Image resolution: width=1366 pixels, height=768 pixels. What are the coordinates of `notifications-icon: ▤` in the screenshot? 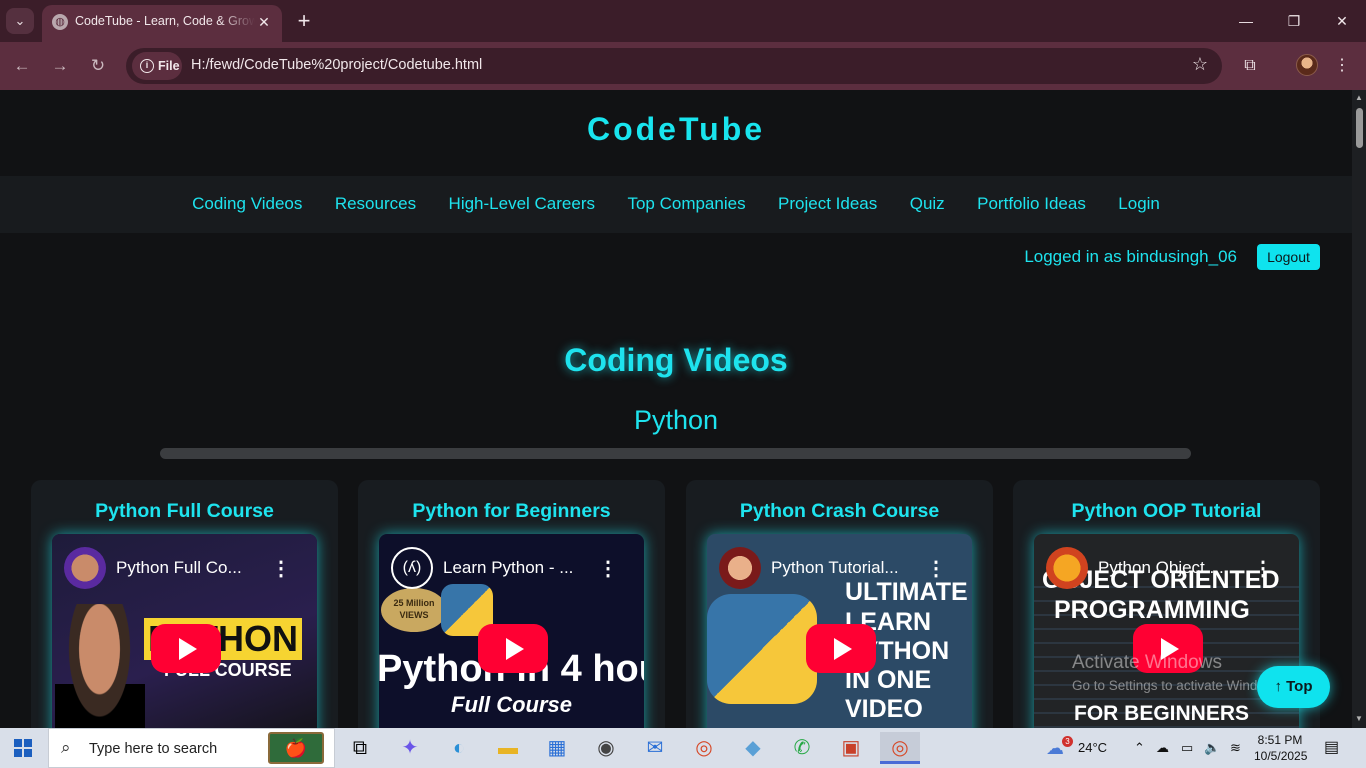 It's located at (1331, 748).